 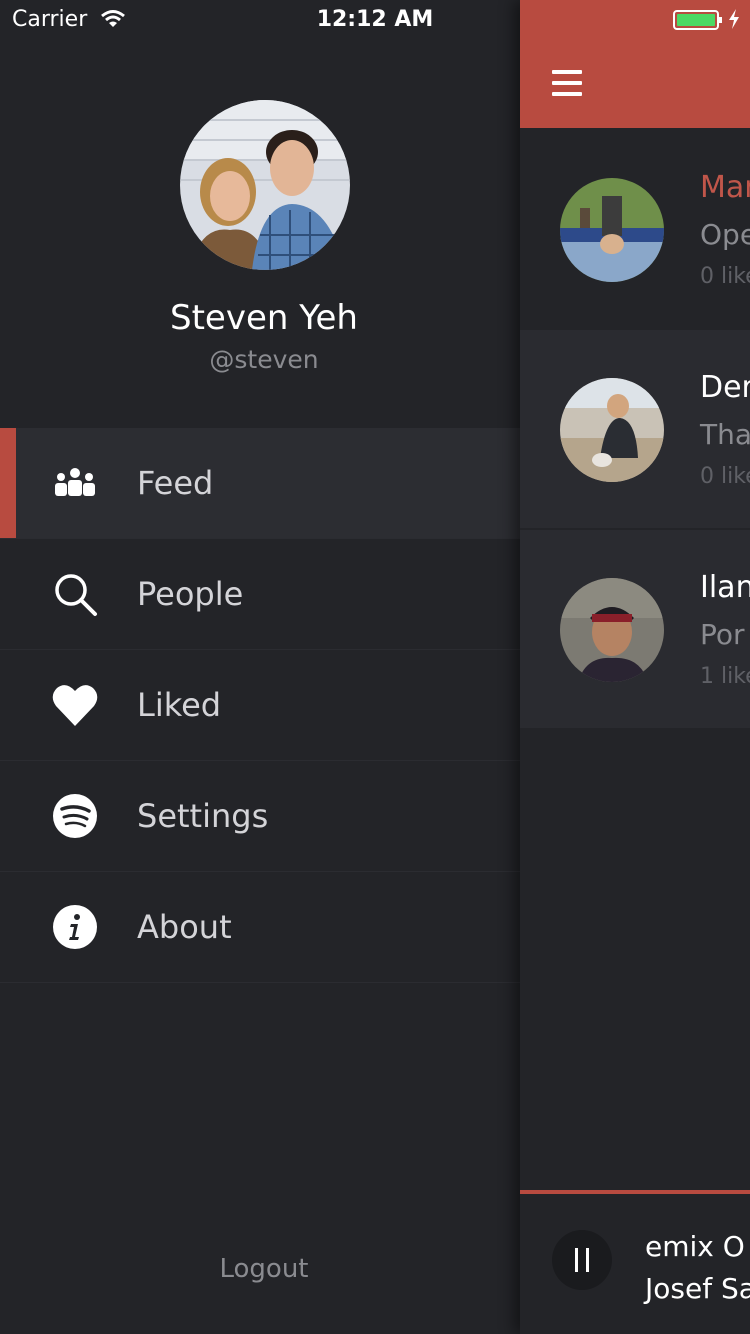 What do you see at coordinates (697, 20) in the screenshot?
I see `battery-icon` at bounding box center [697, 20].